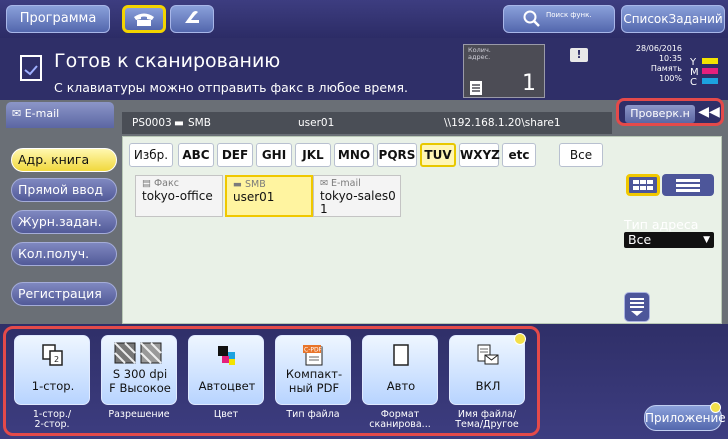 The height and width of the screenshot is (439, 728). Describe the element at coordinates (487, 370) in the screenshot. I see `filename-subject-setting: ВКЛ` at that location.